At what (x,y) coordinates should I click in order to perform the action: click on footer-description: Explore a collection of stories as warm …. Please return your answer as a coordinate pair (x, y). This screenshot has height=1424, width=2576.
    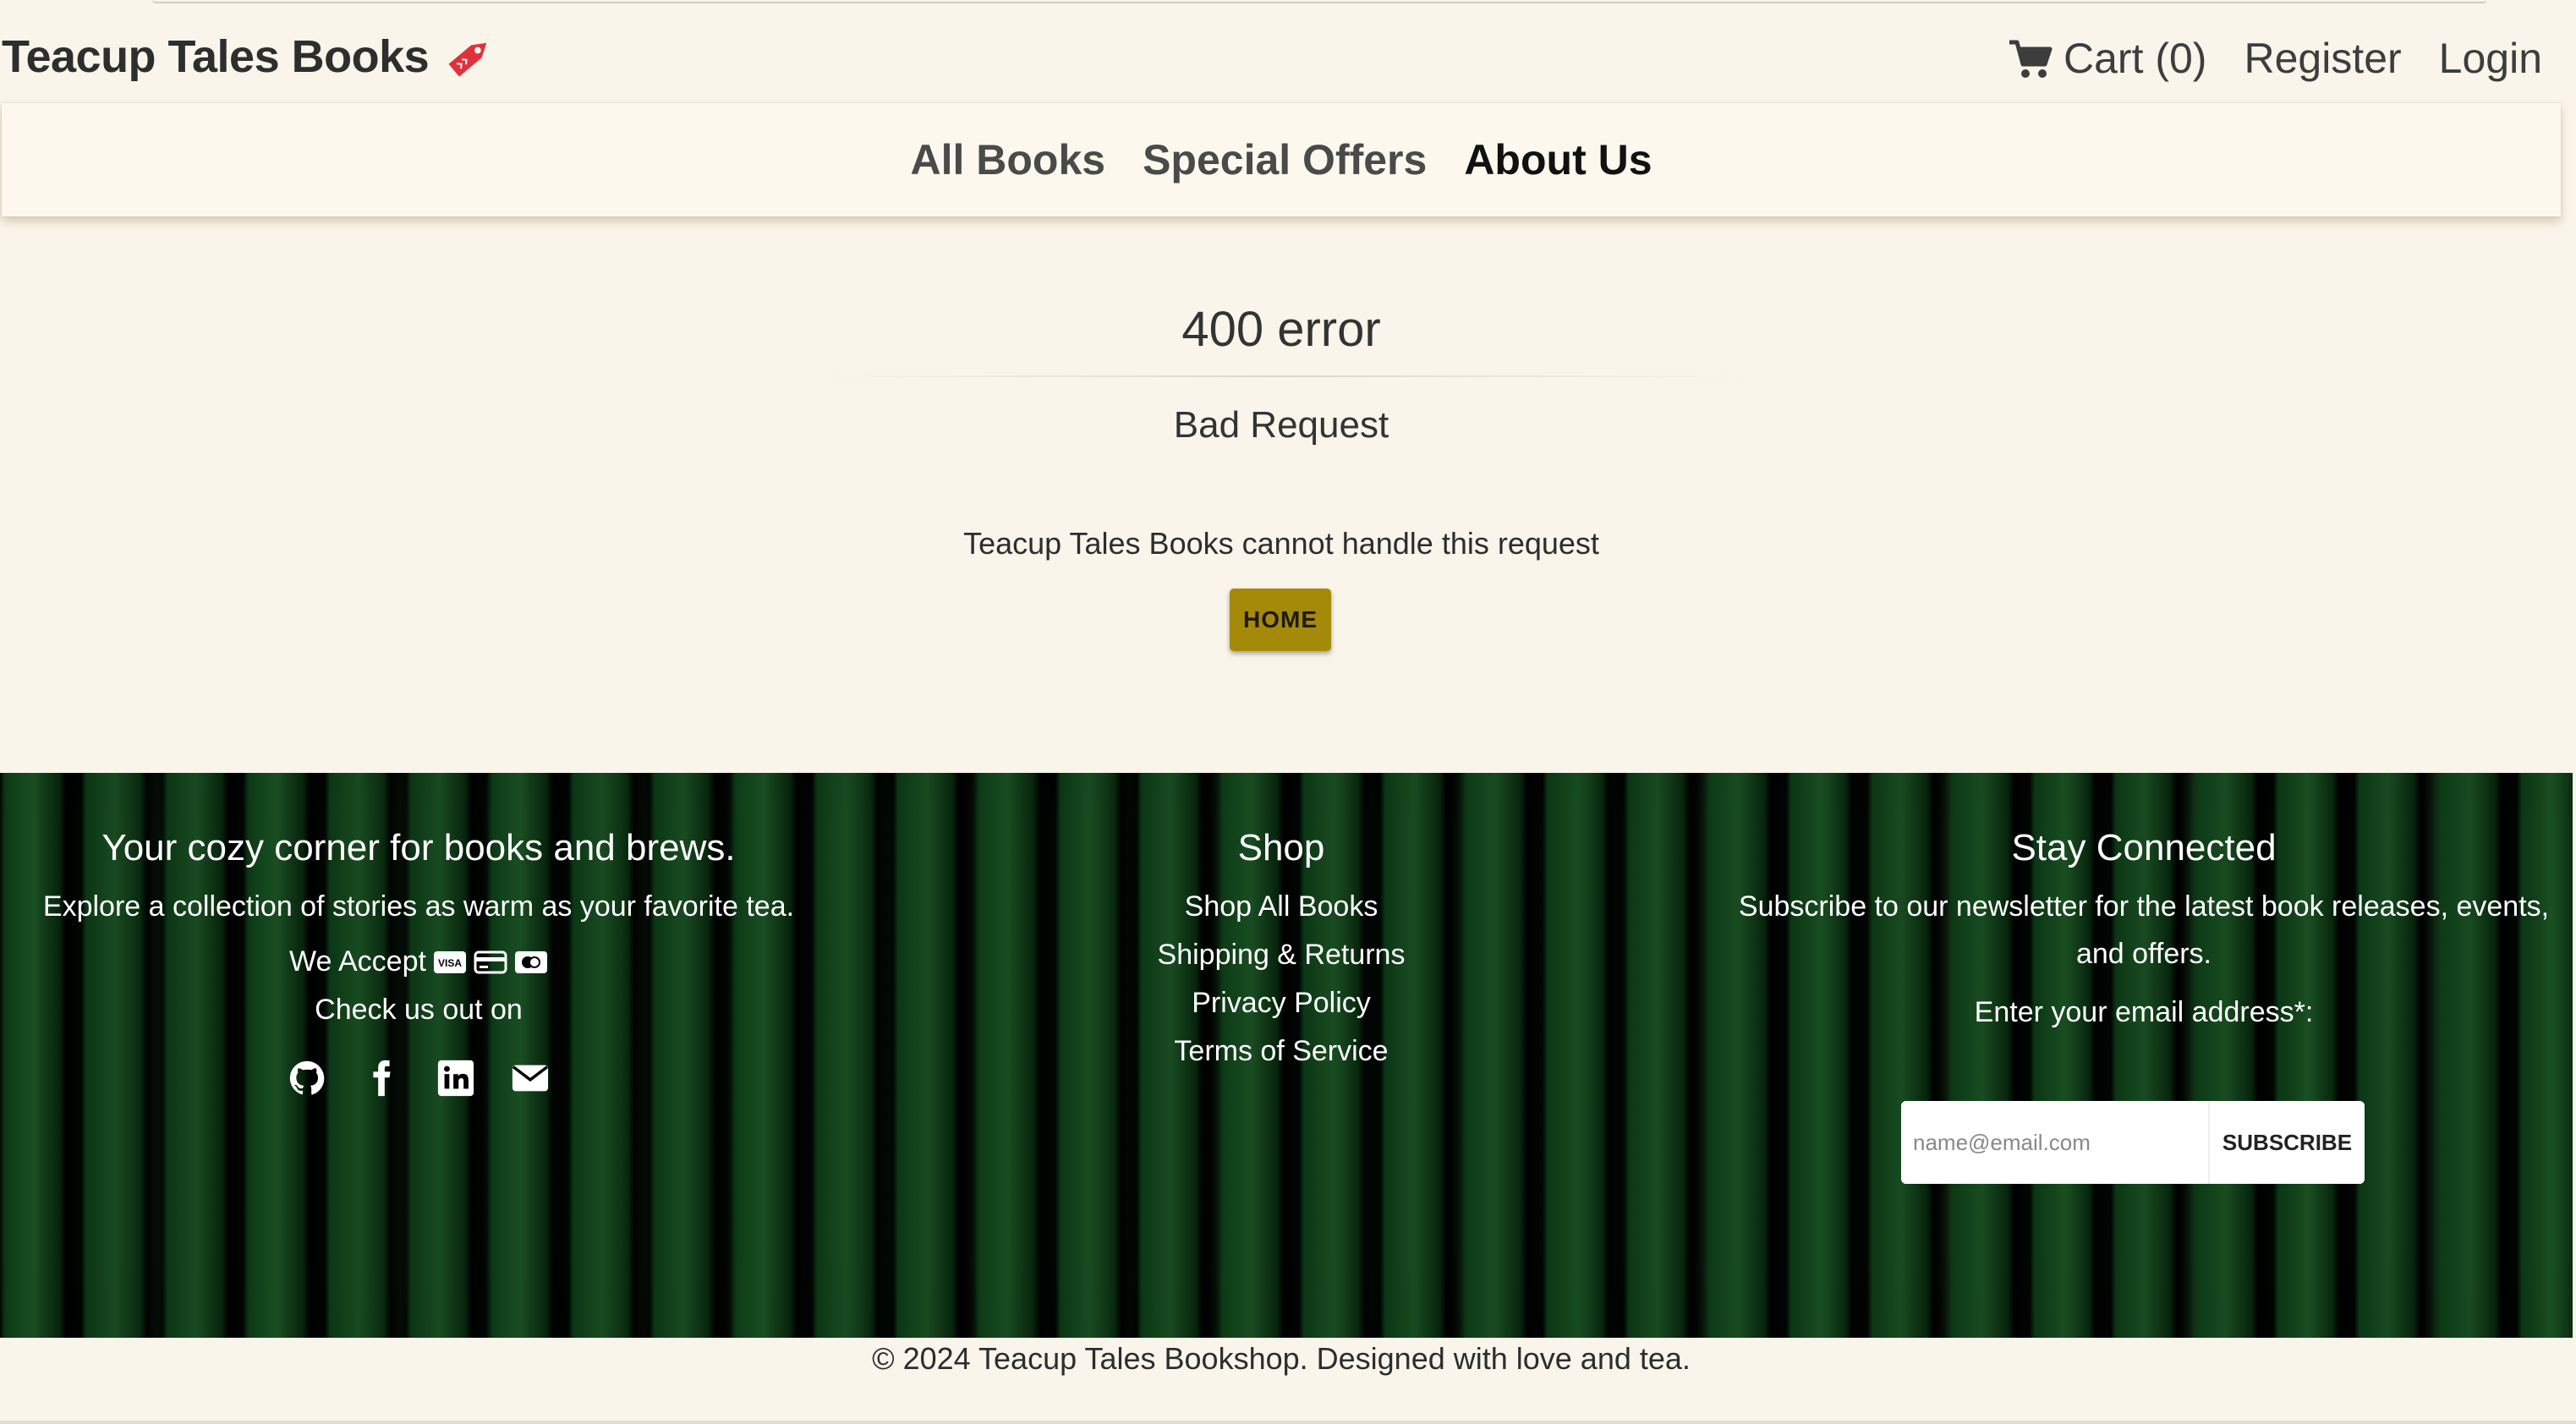
    Looking at the image, I should click on (418, 907).